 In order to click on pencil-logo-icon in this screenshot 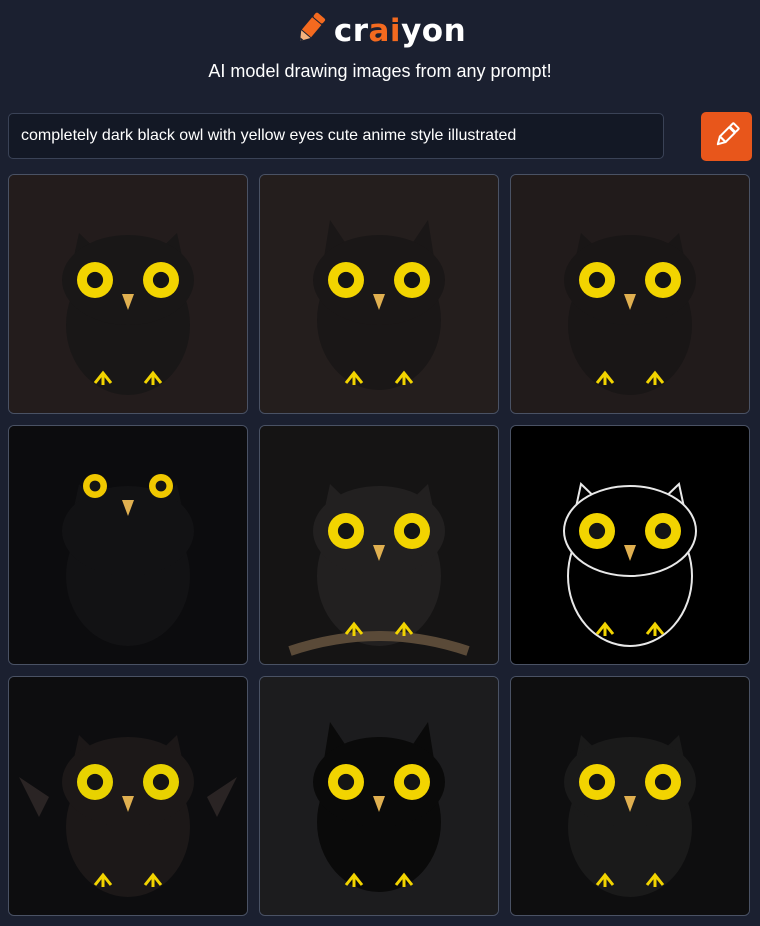, I will do `click(311, 30)`.